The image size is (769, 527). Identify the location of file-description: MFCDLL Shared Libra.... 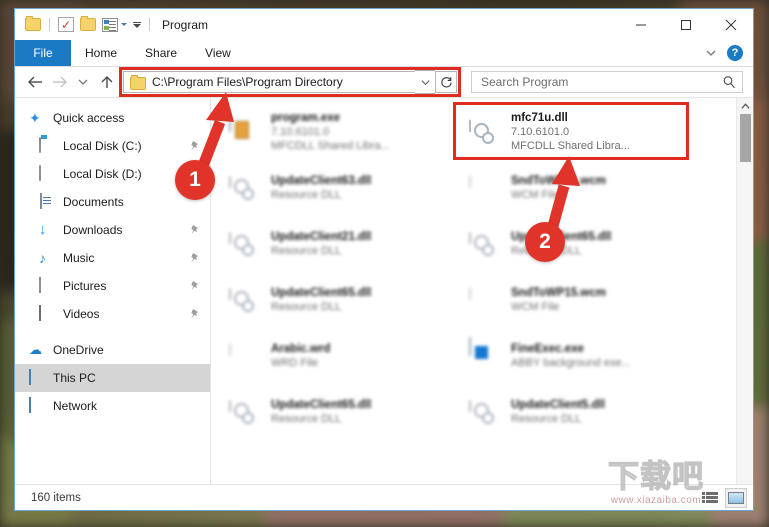
(330, 146).